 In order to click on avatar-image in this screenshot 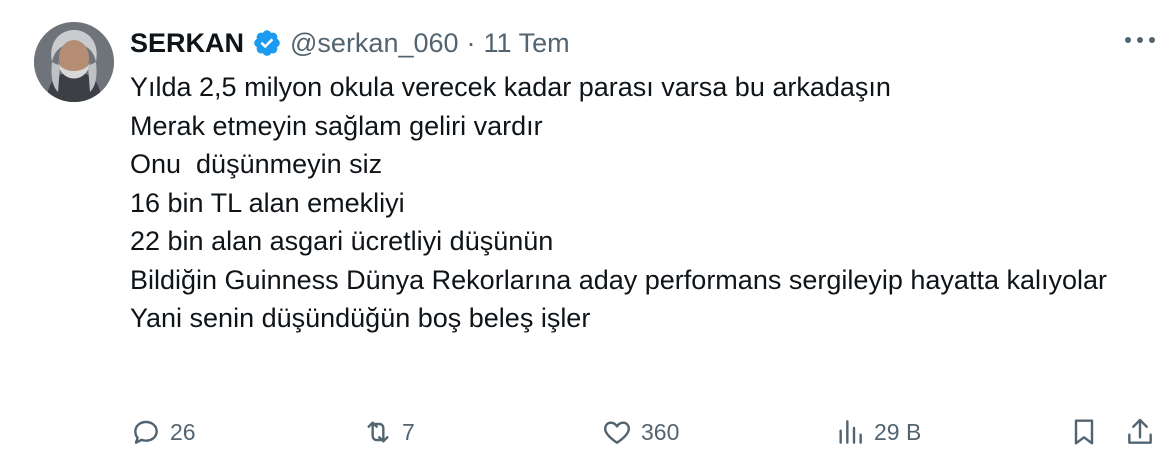, I will do `click(74, 62)`.